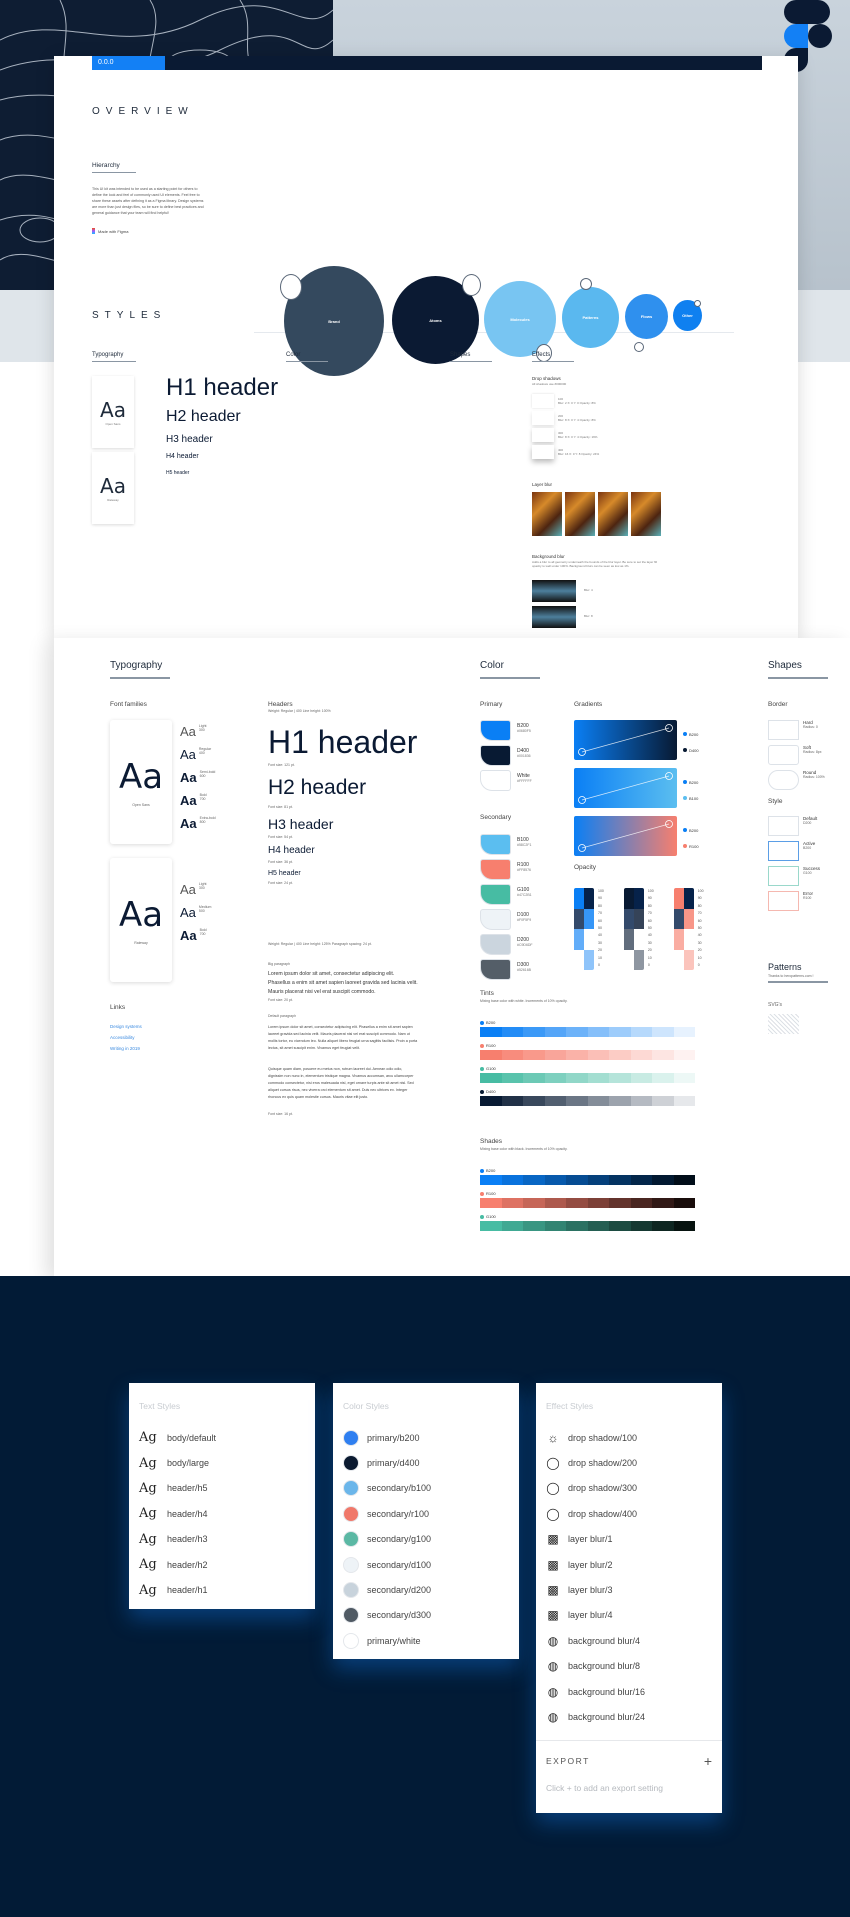 The height and width of the screenshot is (1917, 850). Describe the element at coordinates (628, 959) in the screenshot. I see `opacity-cell` at that location.